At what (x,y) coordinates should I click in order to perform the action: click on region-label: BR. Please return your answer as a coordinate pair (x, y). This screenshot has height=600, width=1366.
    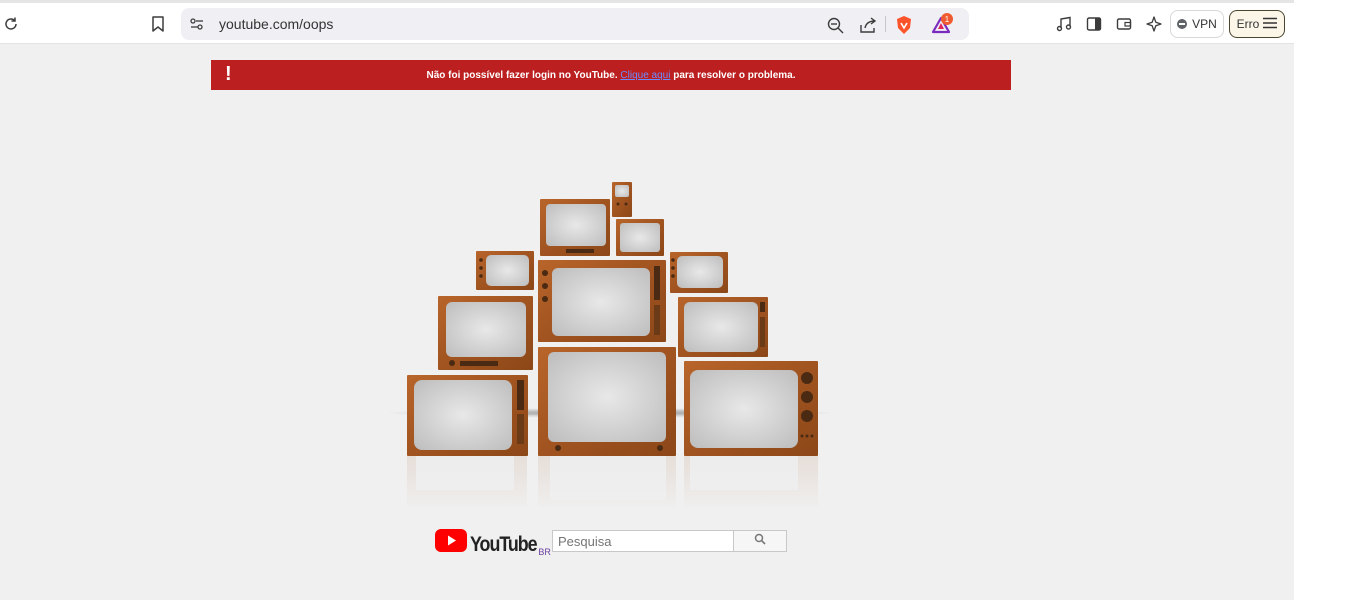
    Looking at the image, I should click on (544, 552).